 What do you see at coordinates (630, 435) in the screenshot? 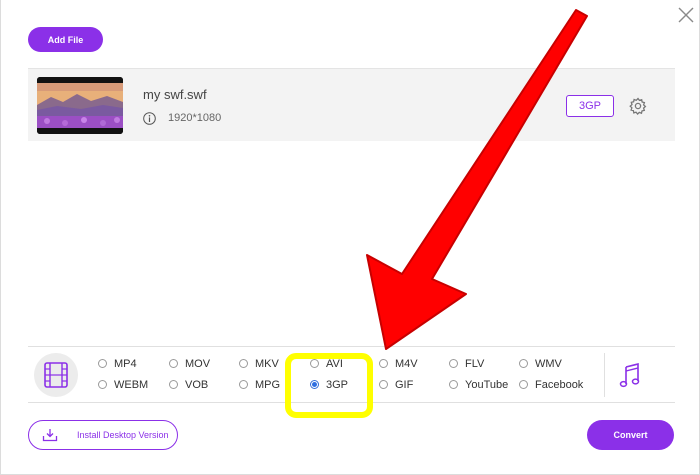
I see `convert-button: Convert` at bounding box center [630, 435].